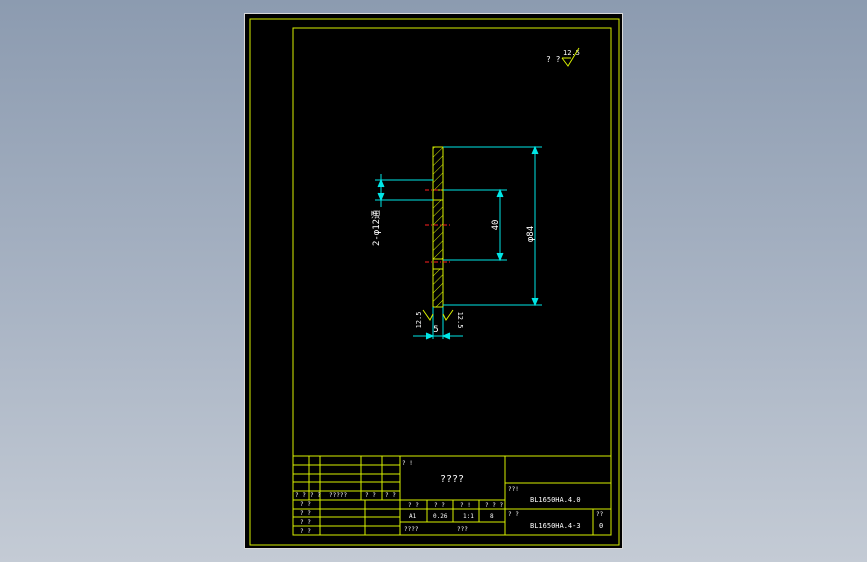  What do you see at coordinates (438, 288) in the screenshot?
I see `plate-hatched-lower` at bounding box center [438, 288].